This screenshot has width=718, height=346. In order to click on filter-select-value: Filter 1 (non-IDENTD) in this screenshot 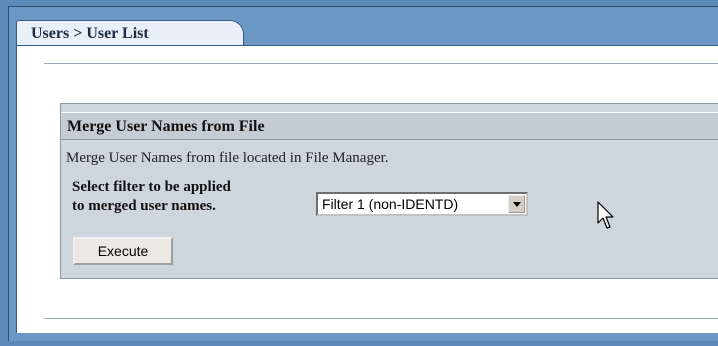, I will do `click(390, 204)`.